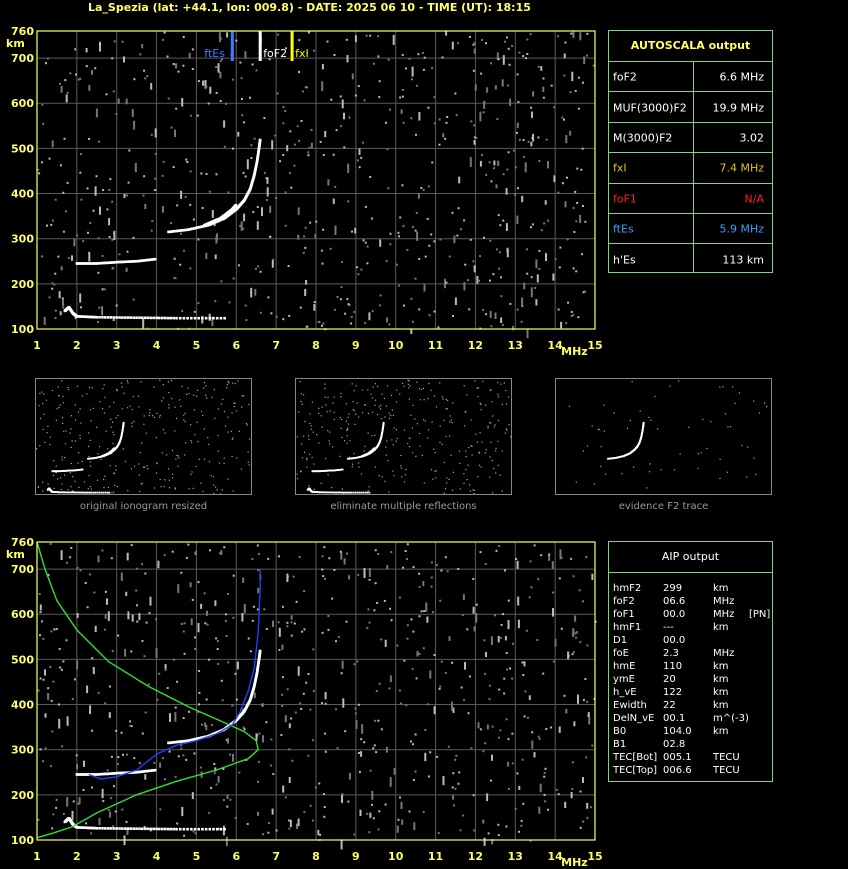 The width and height of the screenshot is (848, 869). What do you see at coordinates (37, 856) in the screenshot?
I see `x-tick-label: 1` at bounding box center [37, 856].